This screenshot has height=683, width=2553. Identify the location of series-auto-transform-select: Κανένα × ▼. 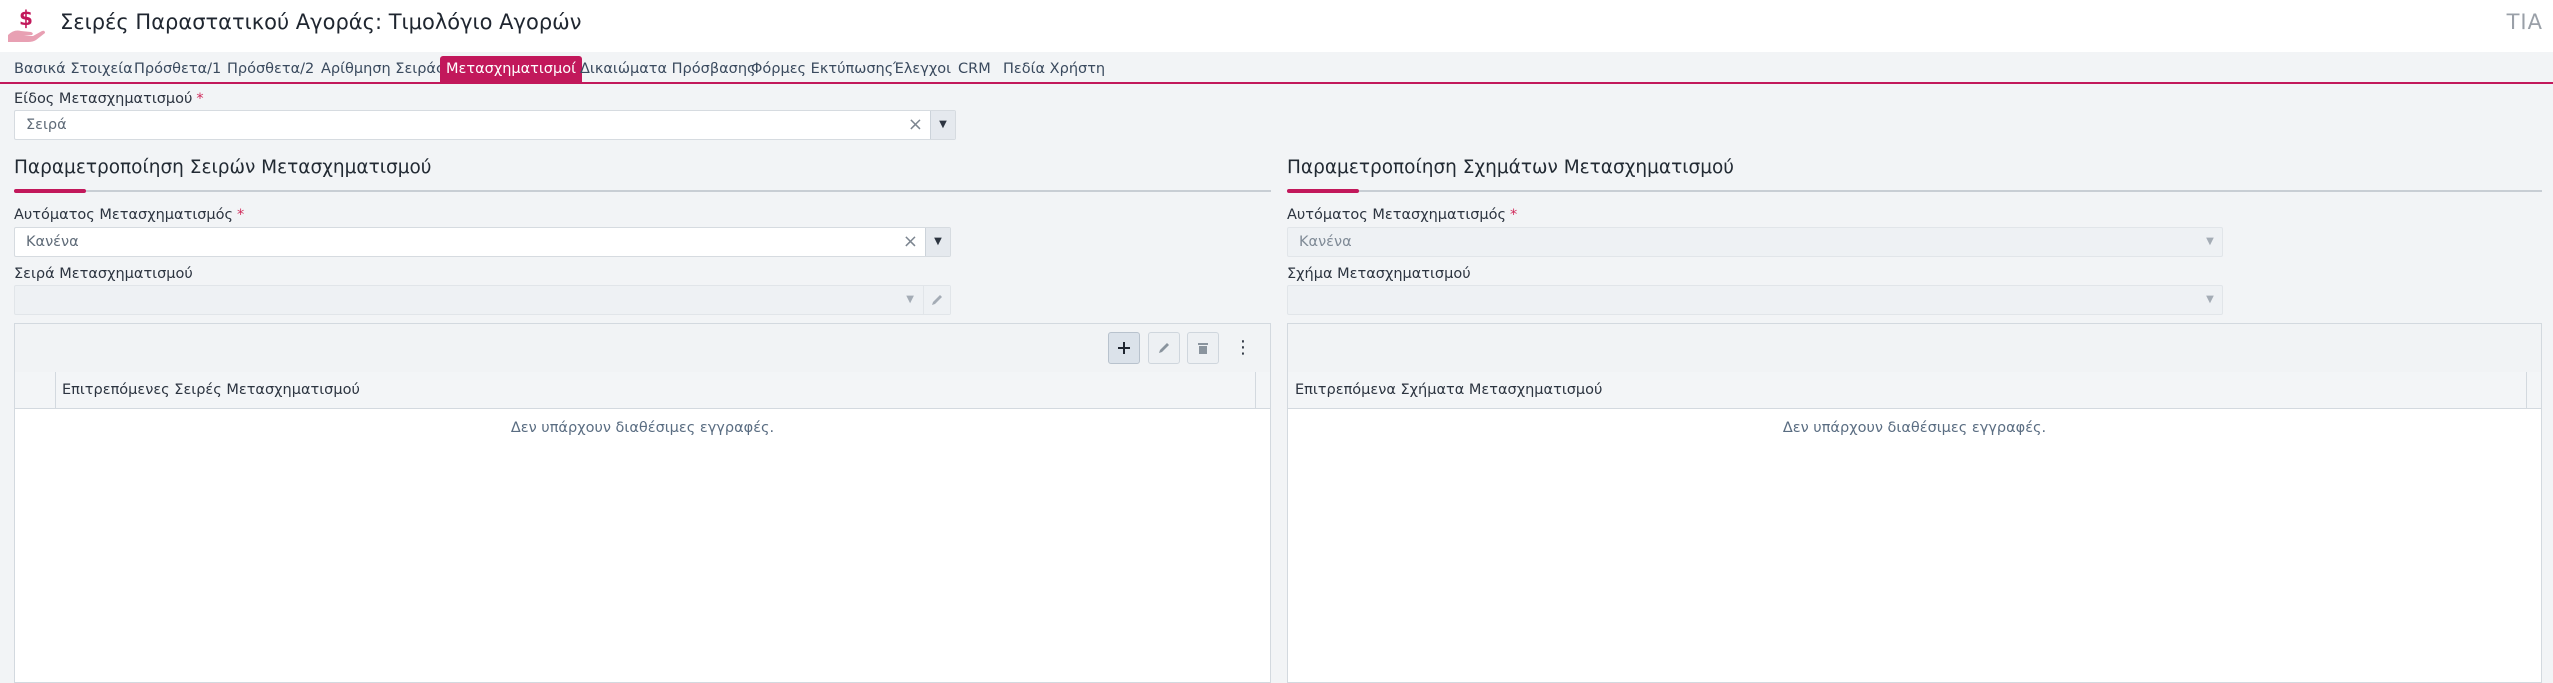
(482, 242).